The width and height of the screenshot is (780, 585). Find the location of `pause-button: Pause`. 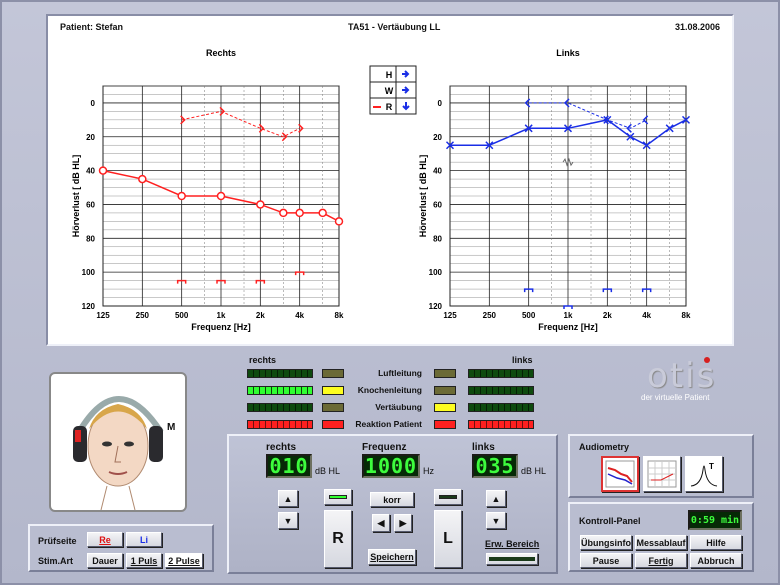

pause-button: Pause is located at coordinates (606, 560).